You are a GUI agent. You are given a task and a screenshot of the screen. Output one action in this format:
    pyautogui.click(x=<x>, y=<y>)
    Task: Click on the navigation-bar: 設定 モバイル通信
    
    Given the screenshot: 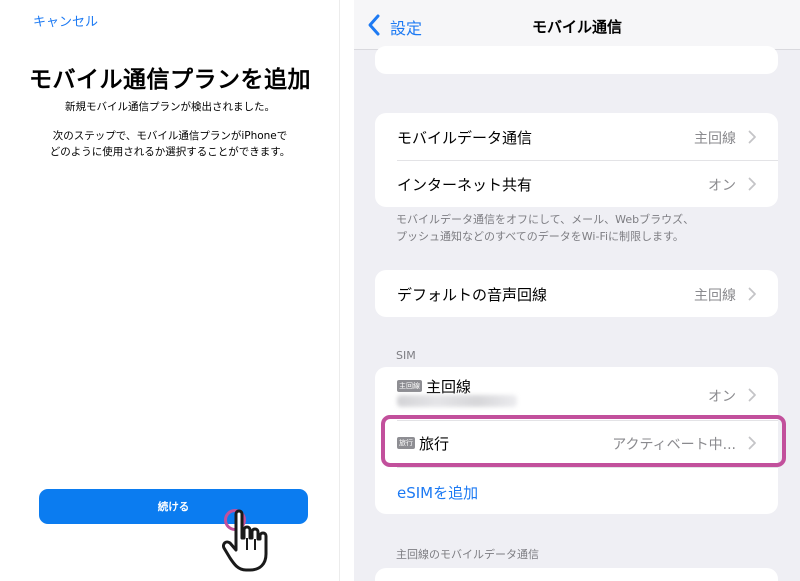 What is the action you would take?
    pyautogui.click(x=577, y=25)
    